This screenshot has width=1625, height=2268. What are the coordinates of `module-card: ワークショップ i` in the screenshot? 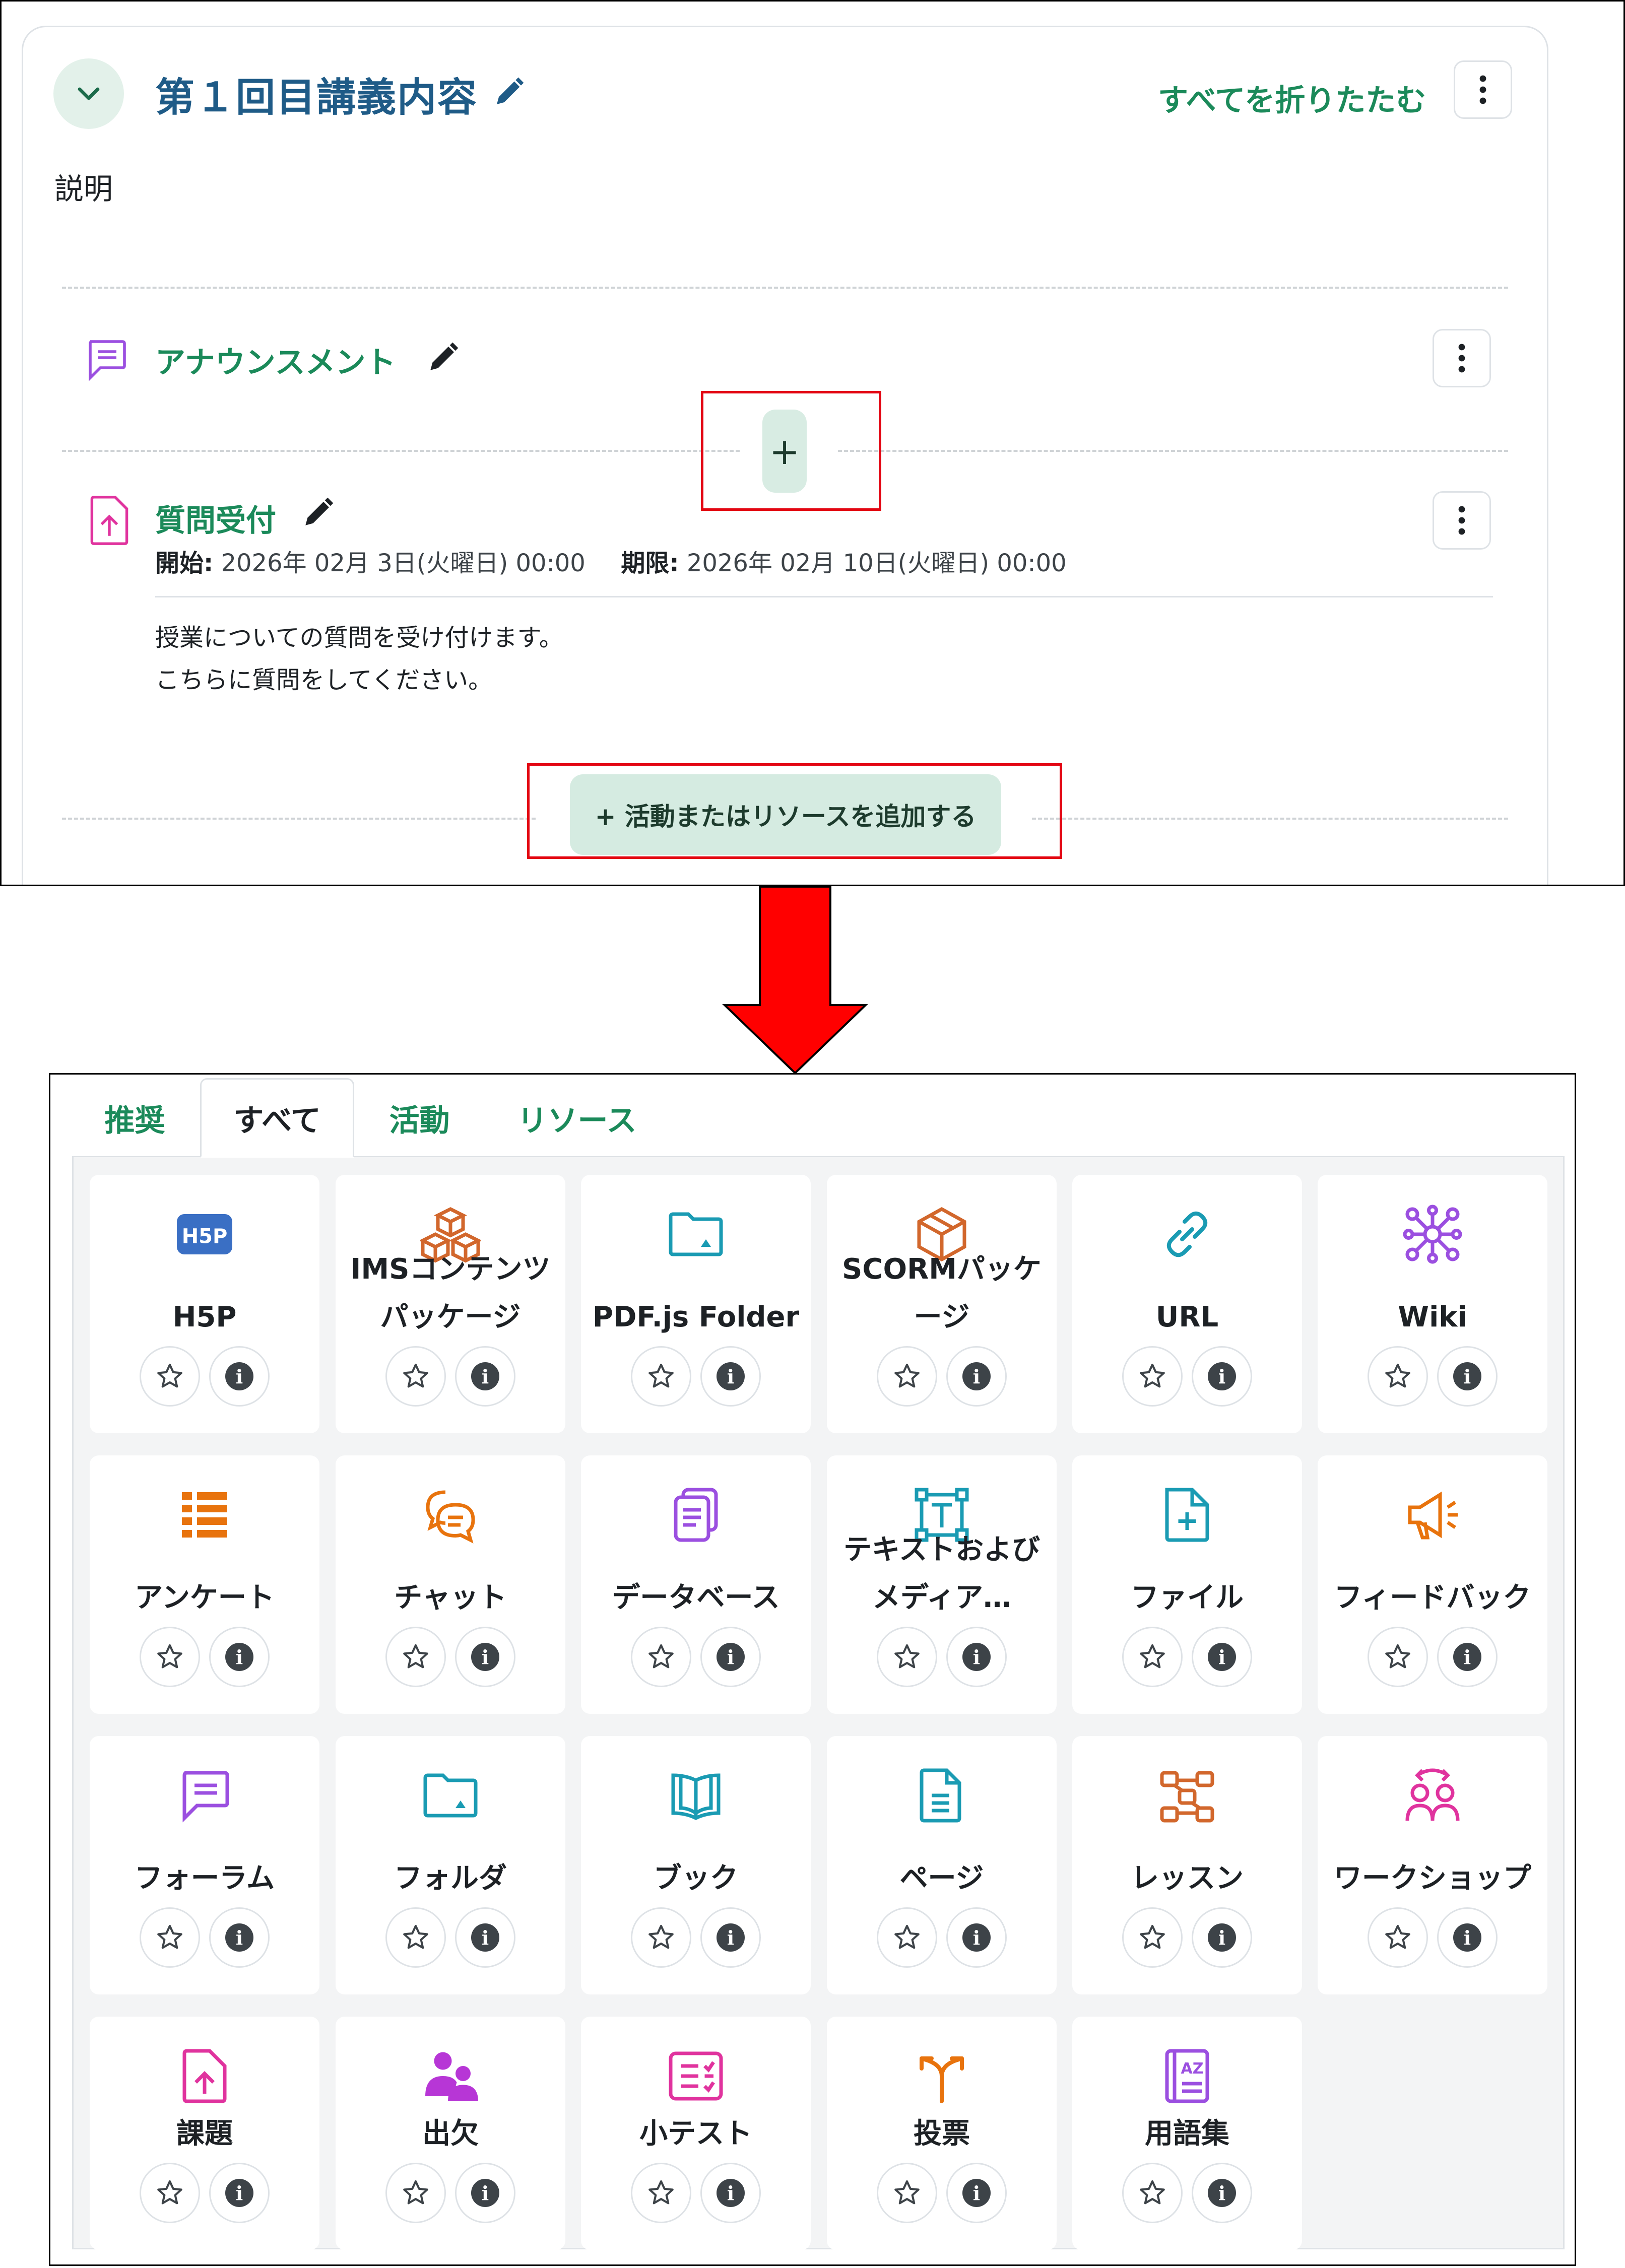 It's located at (1432, 1865).